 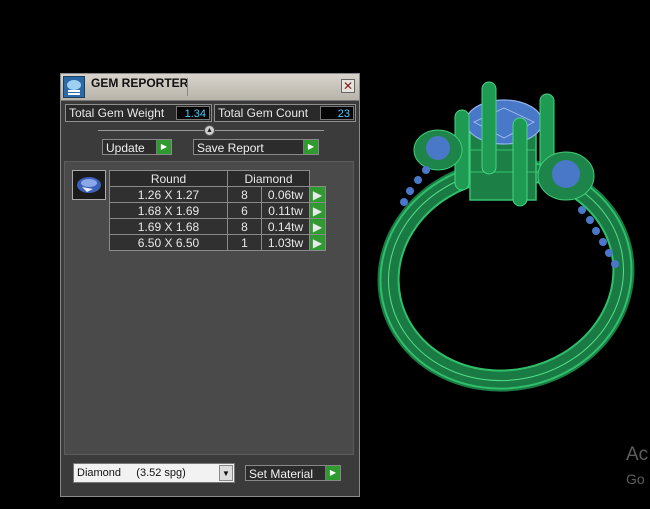 I want to click on total-gem-weight: Total Gem Weight 1.34, so click(x=138, y=113).